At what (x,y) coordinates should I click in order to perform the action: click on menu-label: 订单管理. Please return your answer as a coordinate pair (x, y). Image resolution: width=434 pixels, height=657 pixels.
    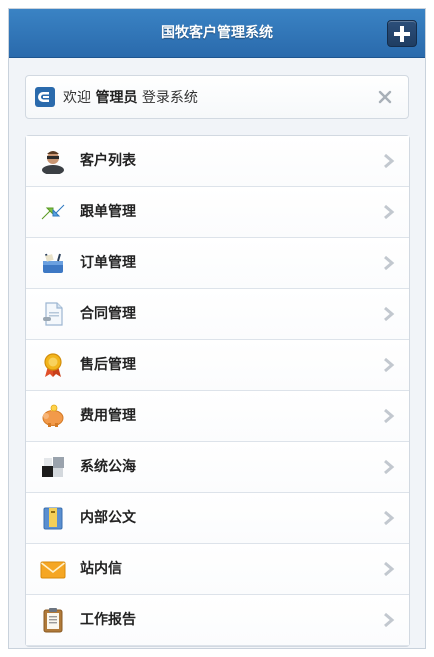
    Looking at the image, I should click on (108, 263).